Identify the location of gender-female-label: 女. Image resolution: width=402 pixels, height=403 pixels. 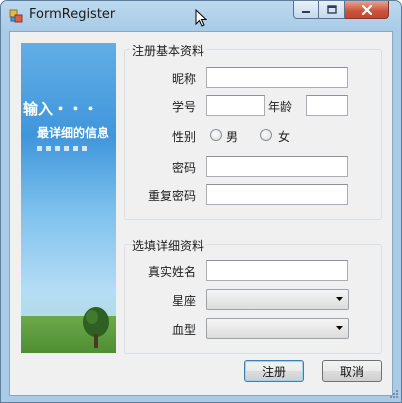
(284, 136).